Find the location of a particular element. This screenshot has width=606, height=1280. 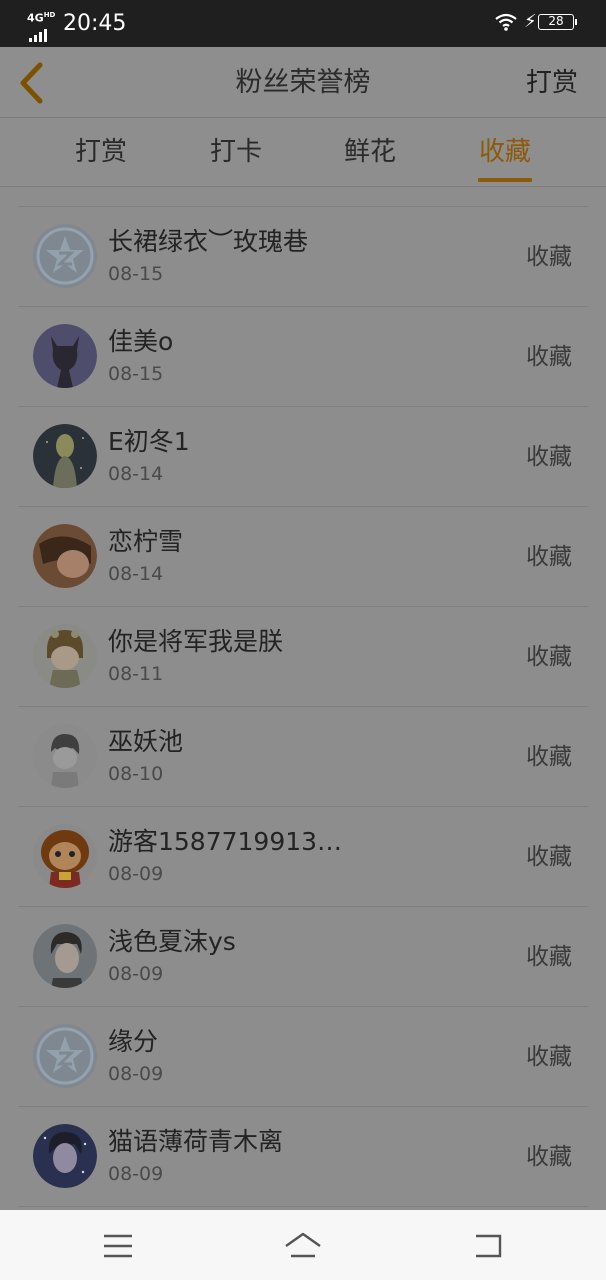

list-item: 游客1587719913… 08-09 收藏 is located at coordinates (303, 857).